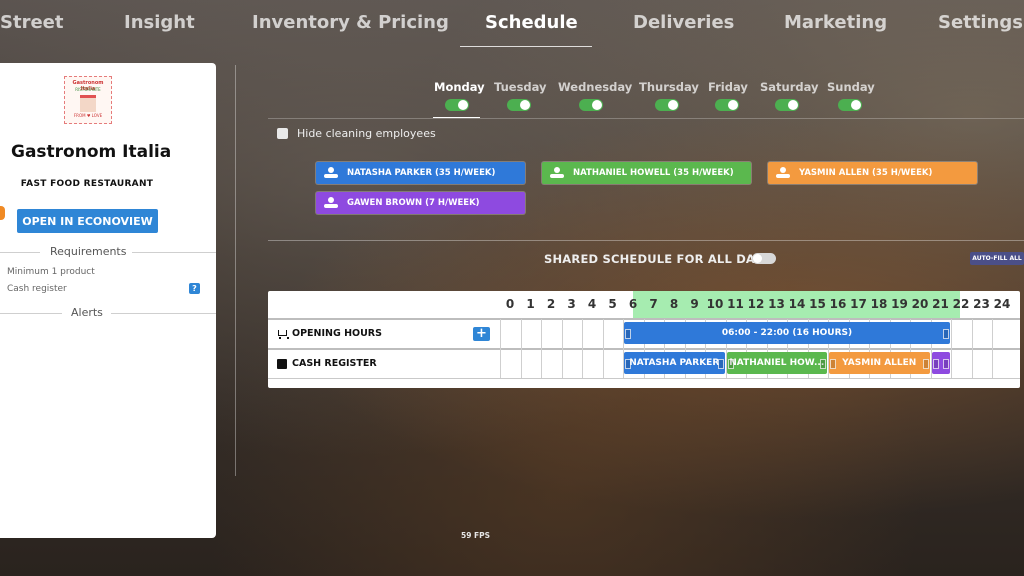 The height and width of the screenshot is (576, 1024). Describe the element at coordinates (87, 221) in the screenshot. I see `open-in-econoview-button: OPEN IN ECONOVIEW` at that location.